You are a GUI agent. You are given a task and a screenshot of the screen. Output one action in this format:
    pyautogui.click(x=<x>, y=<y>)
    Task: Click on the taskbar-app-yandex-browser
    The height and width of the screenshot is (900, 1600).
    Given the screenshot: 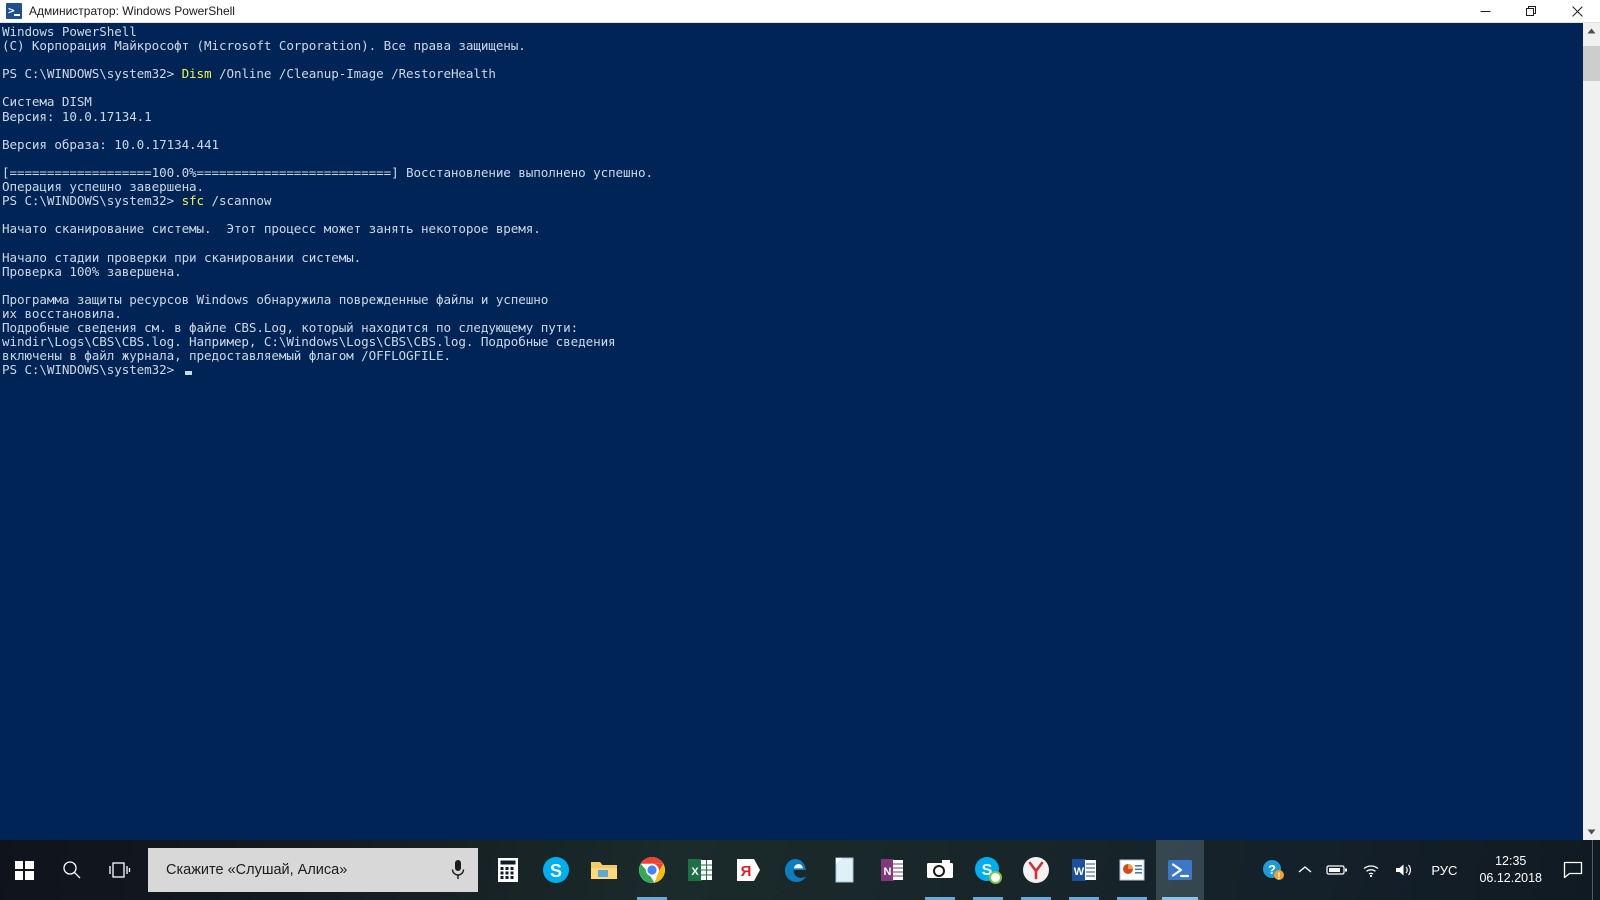 What is the action you would take?
    pyautogui.click(x=1036, y=870)
    